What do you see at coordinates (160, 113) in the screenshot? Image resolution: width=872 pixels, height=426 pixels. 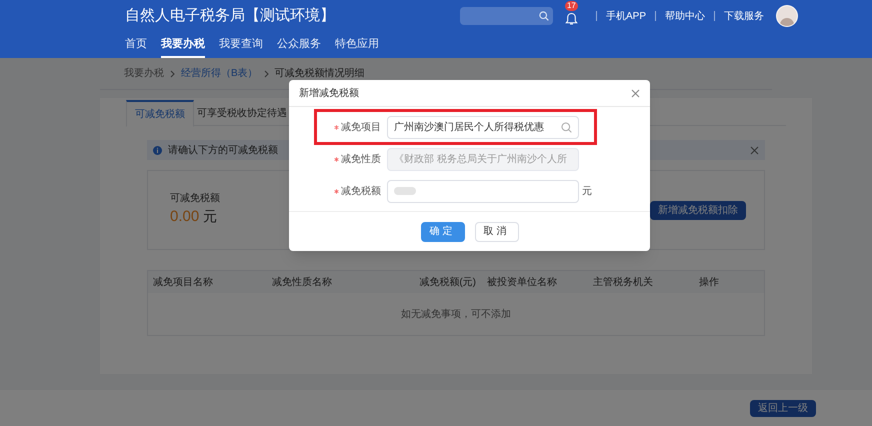 I see `tab: 可减免税额` at bounding box center [160, 113].